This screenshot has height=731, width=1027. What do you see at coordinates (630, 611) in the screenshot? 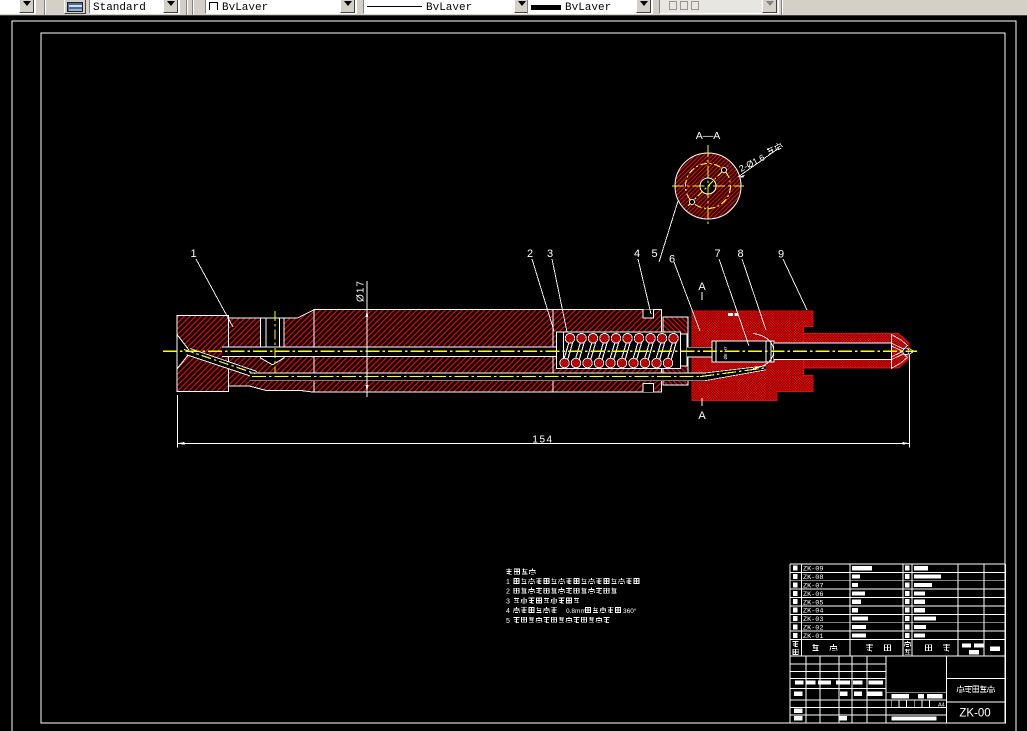
I see `svg-text: 360°` at bounding box center [630, 611].